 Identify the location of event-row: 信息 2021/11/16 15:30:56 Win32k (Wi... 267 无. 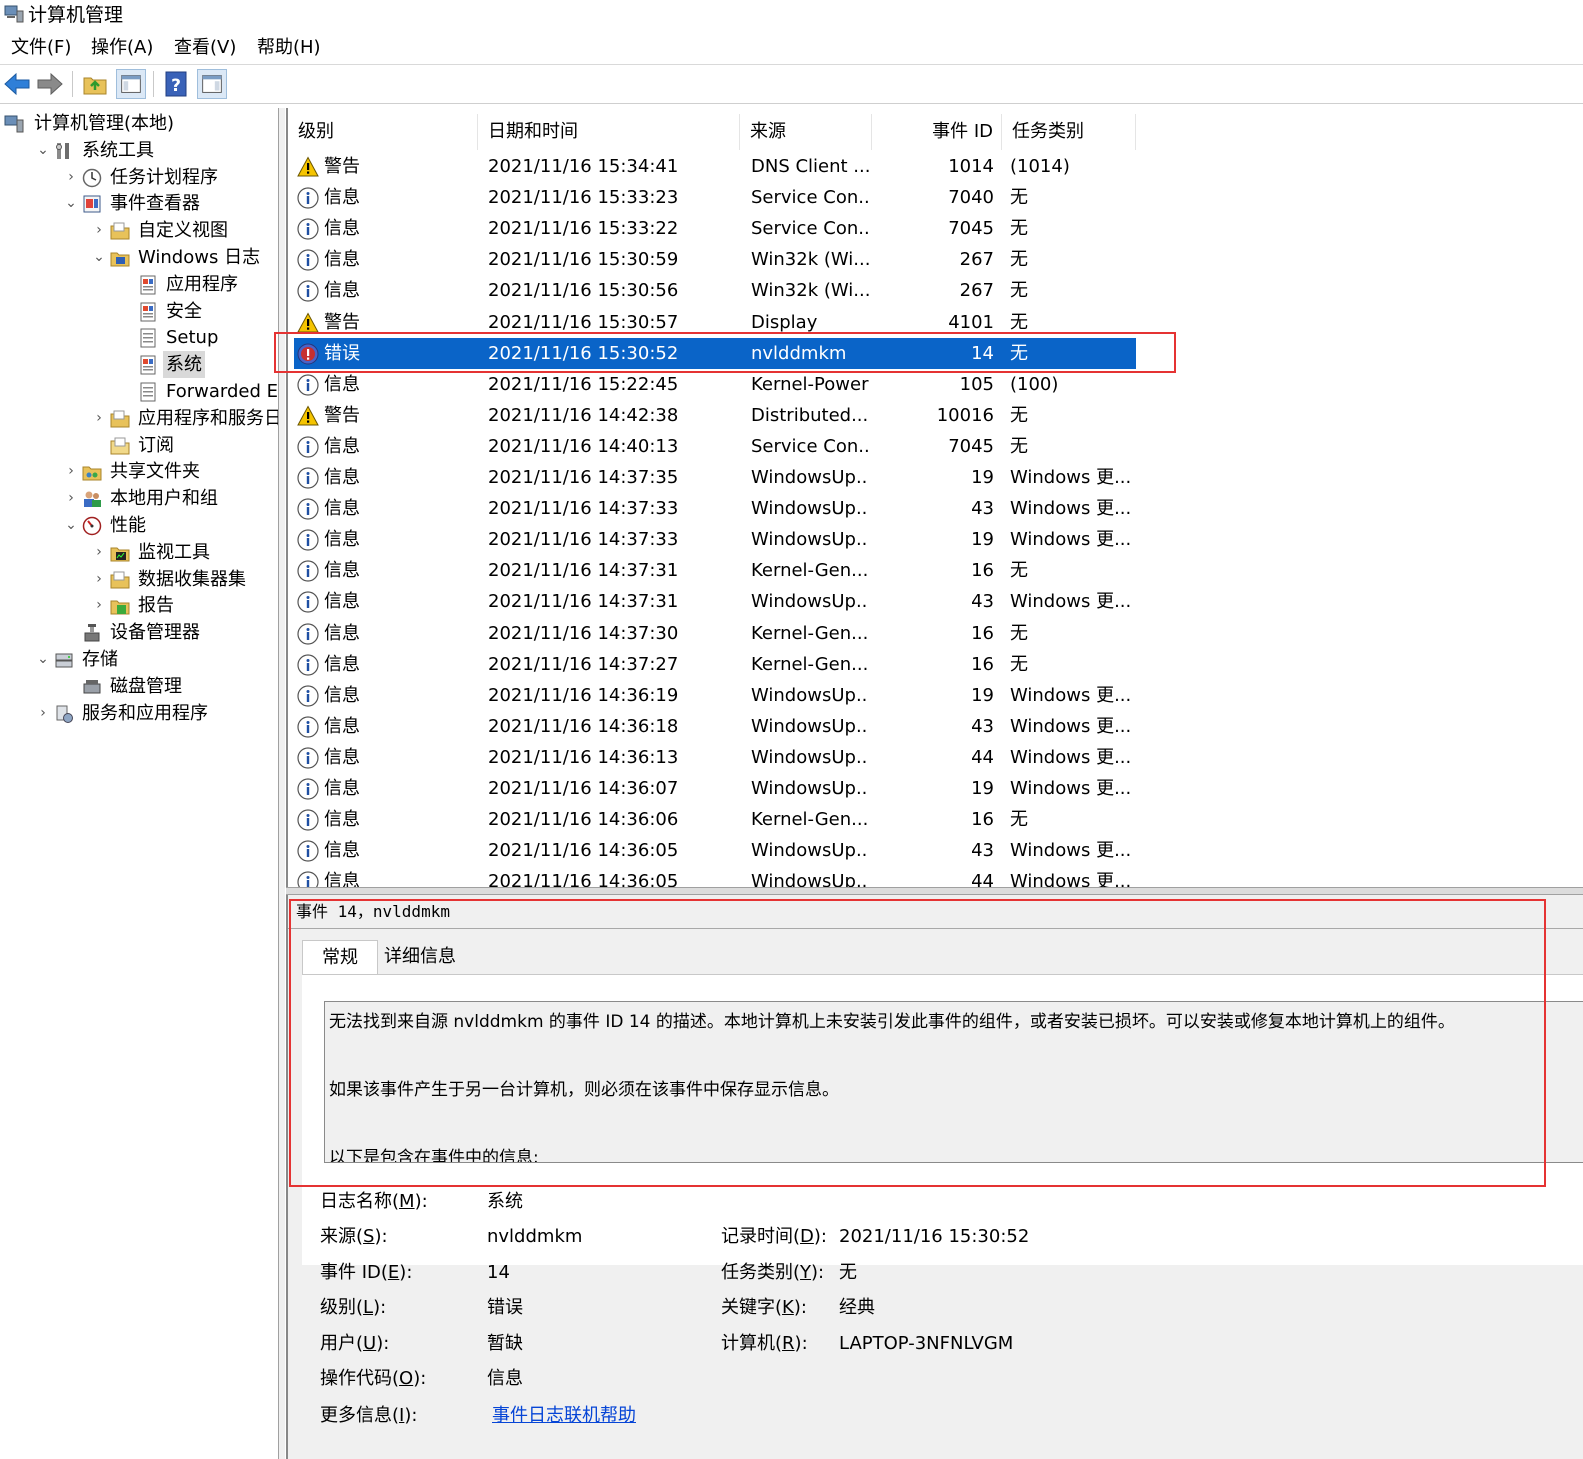
(935, 290).